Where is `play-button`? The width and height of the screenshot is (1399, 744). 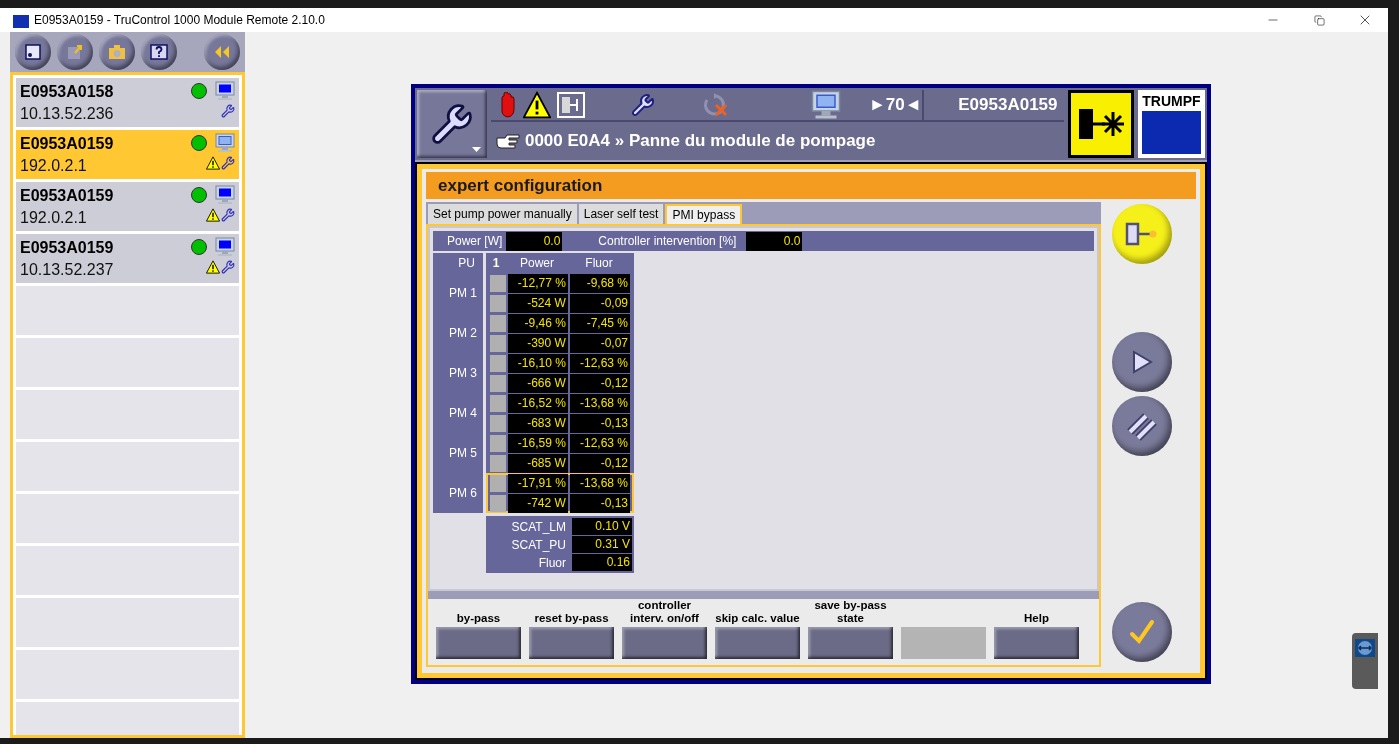
play-button is located at coordinates (1142, 362).